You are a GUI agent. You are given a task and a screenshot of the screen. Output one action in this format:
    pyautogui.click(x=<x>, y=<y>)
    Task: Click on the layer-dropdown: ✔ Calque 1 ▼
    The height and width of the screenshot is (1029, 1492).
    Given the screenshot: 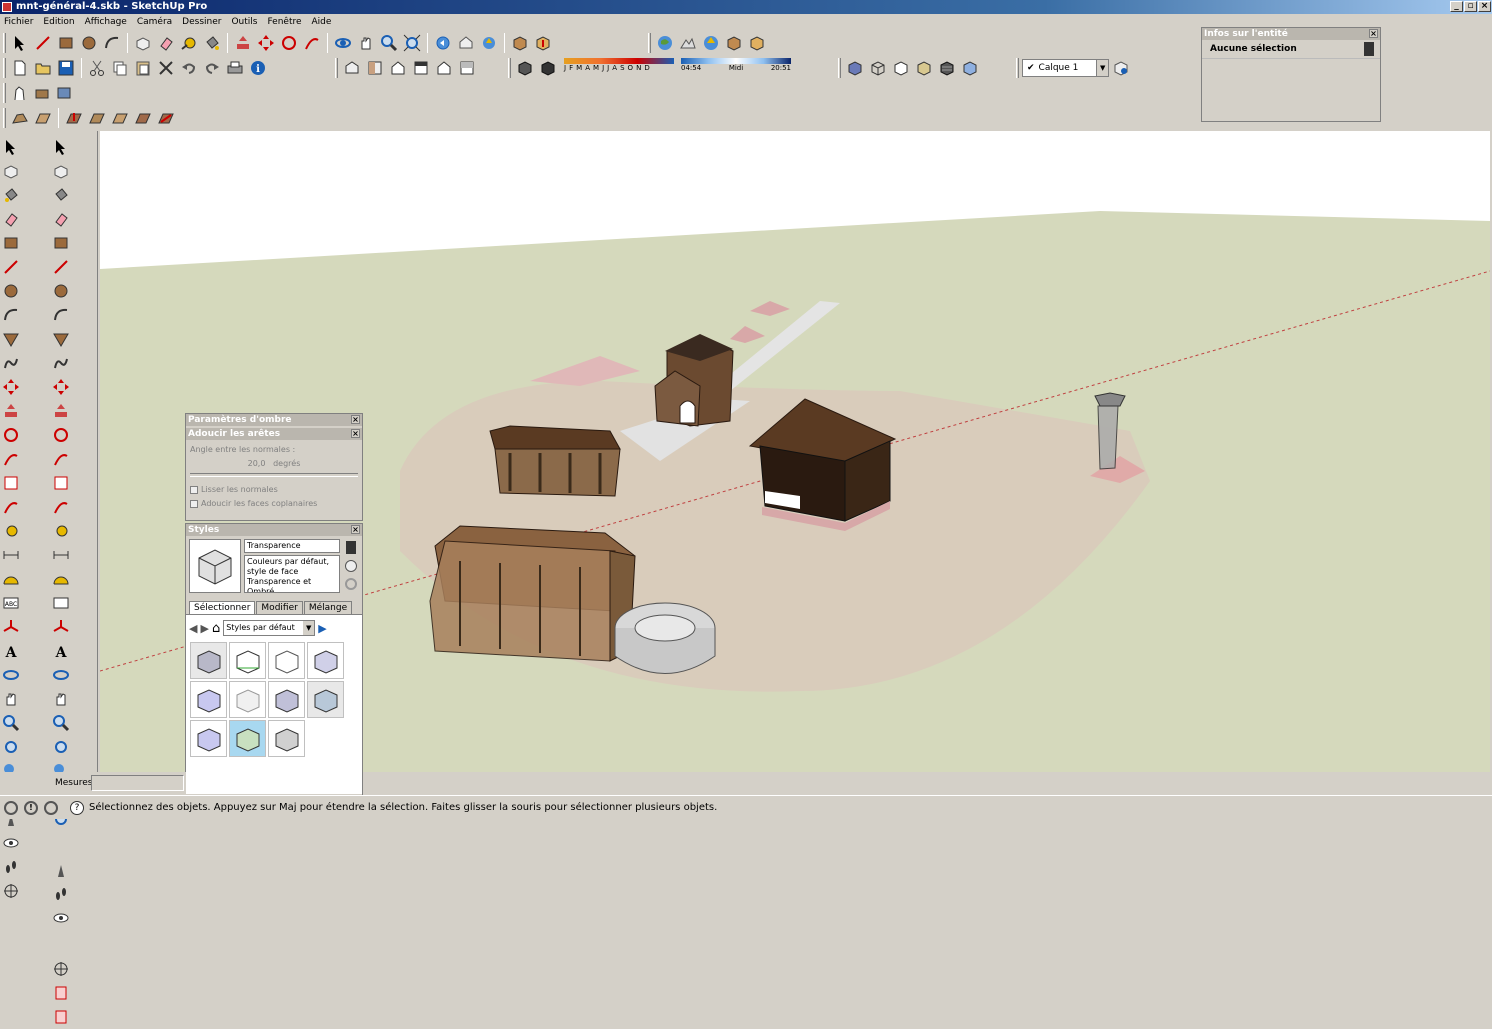 What is the action you would take?
    pyautogui.click(x=1065, y=68)
    